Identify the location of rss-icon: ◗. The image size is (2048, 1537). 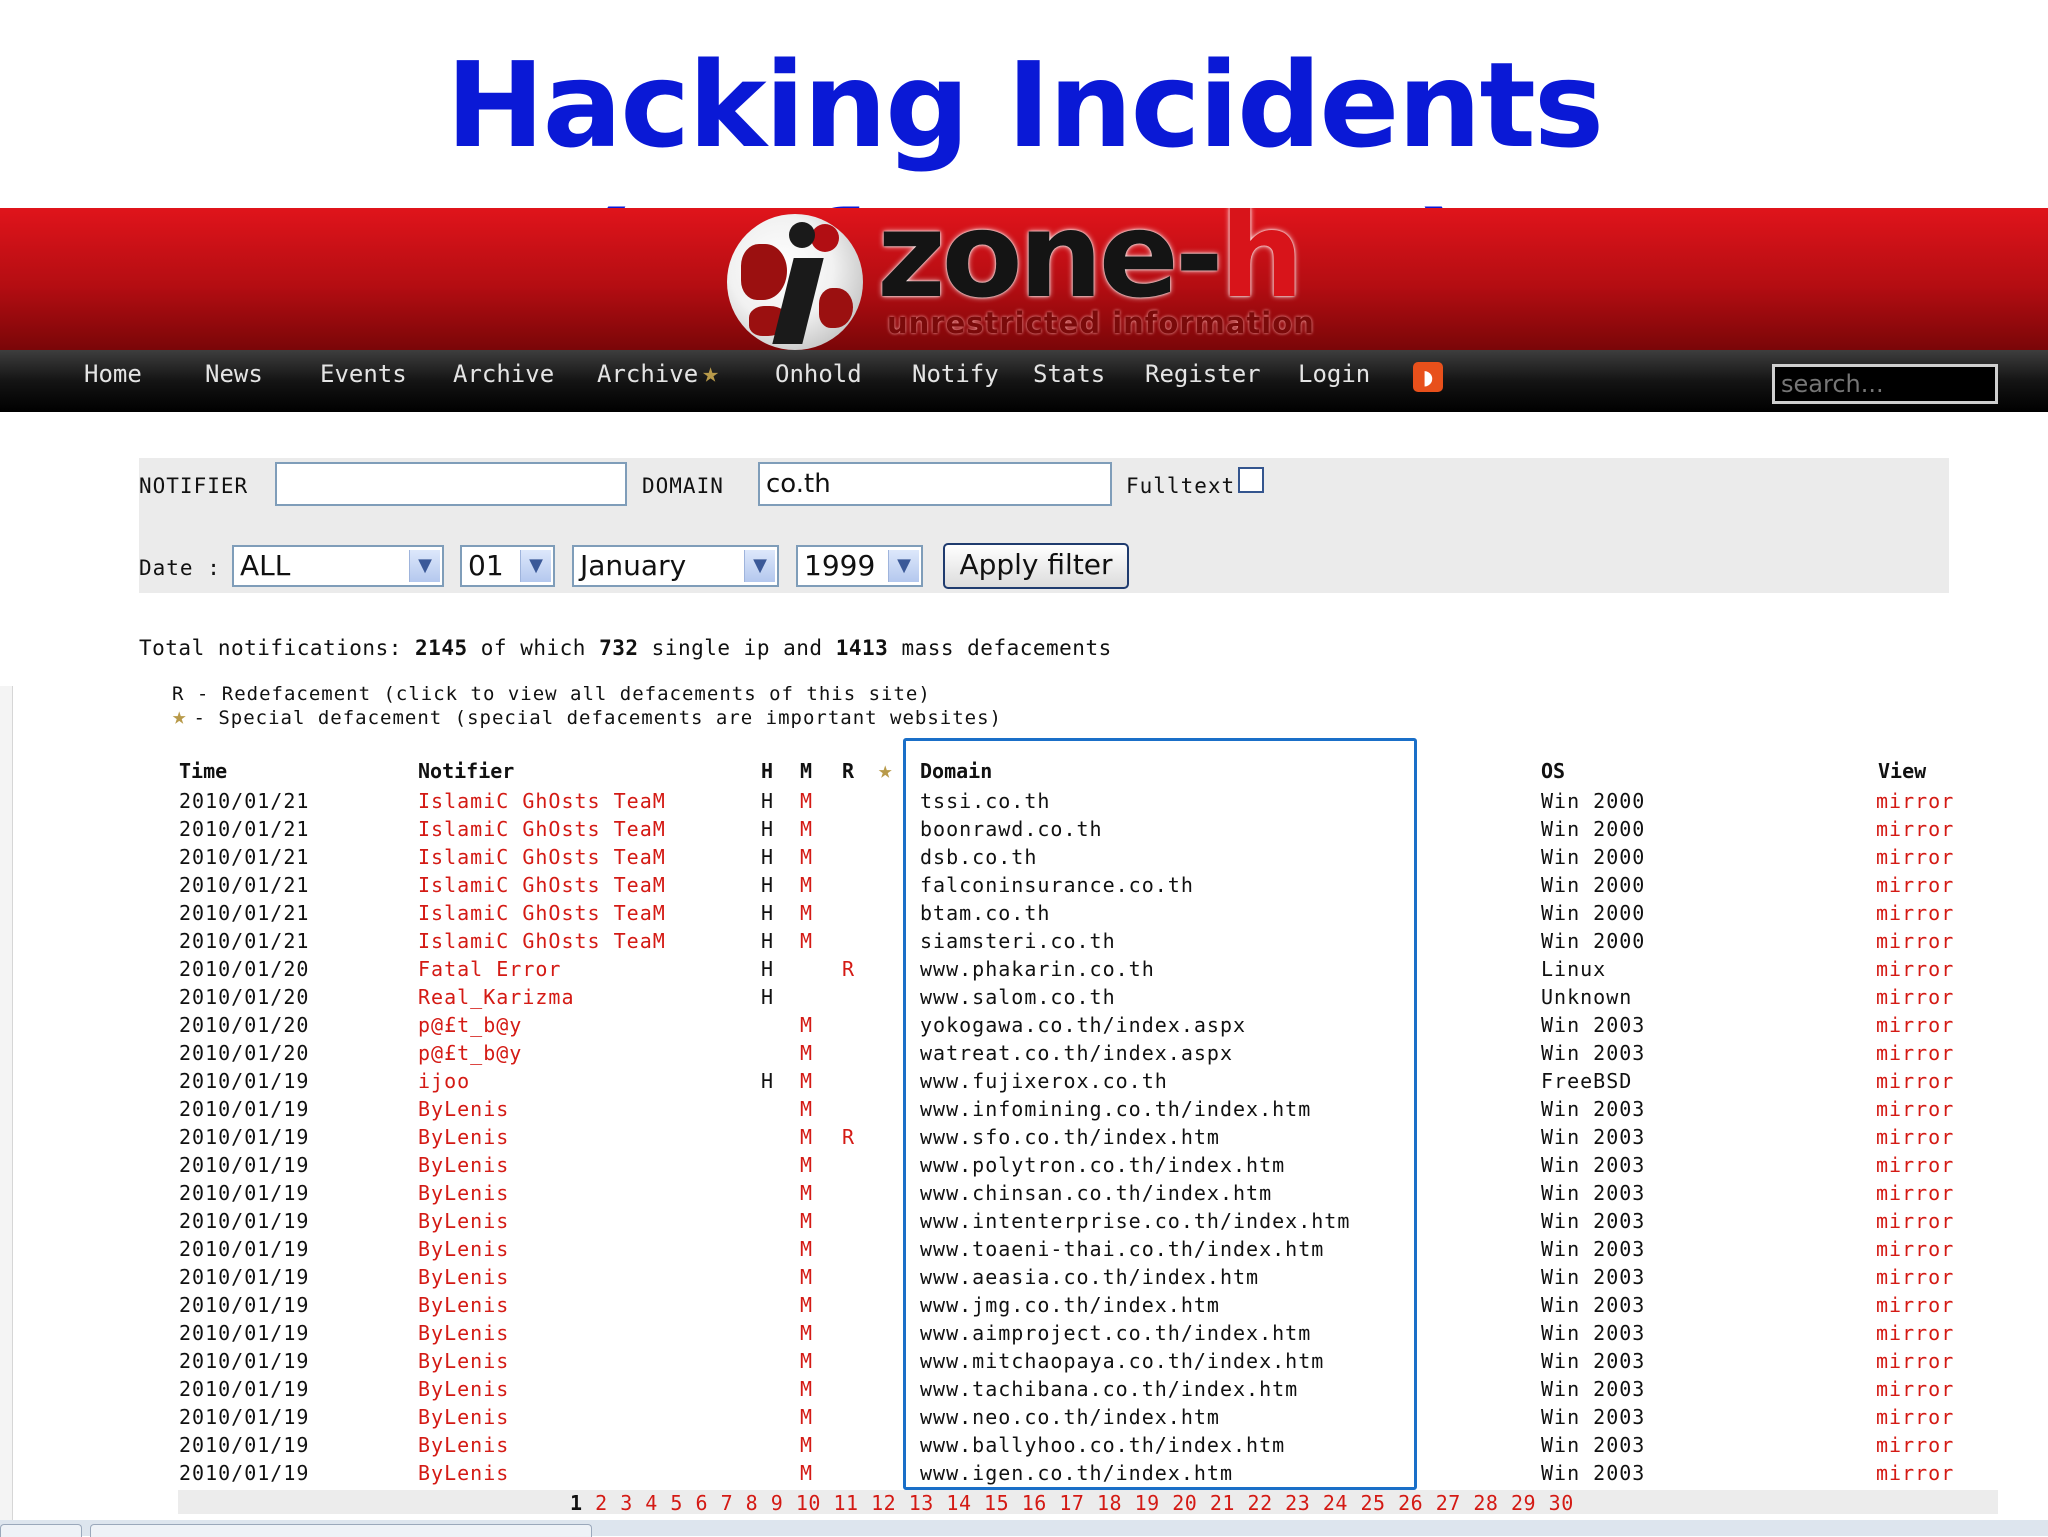
(1428, 377).